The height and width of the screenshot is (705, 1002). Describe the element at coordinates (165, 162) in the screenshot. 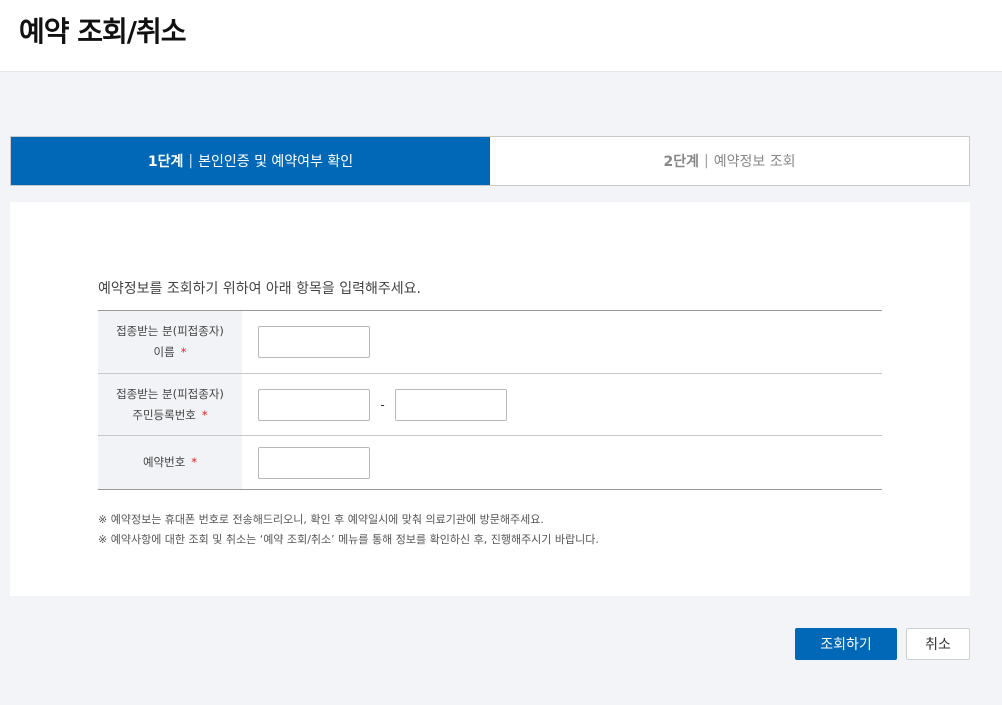

I see `step-1-number: 1단계` at that location.